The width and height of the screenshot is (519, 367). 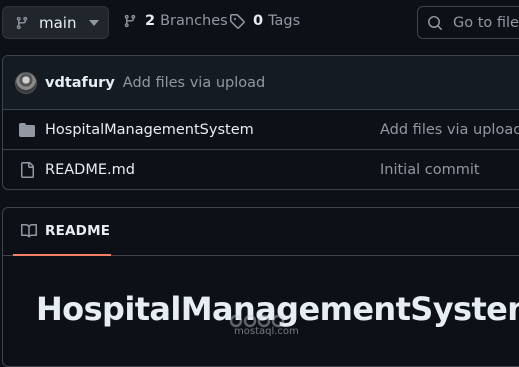 What do you see at coordinates (435, 23) in the screenshot?
I see `search-icon` at bounding box center [435, 23].